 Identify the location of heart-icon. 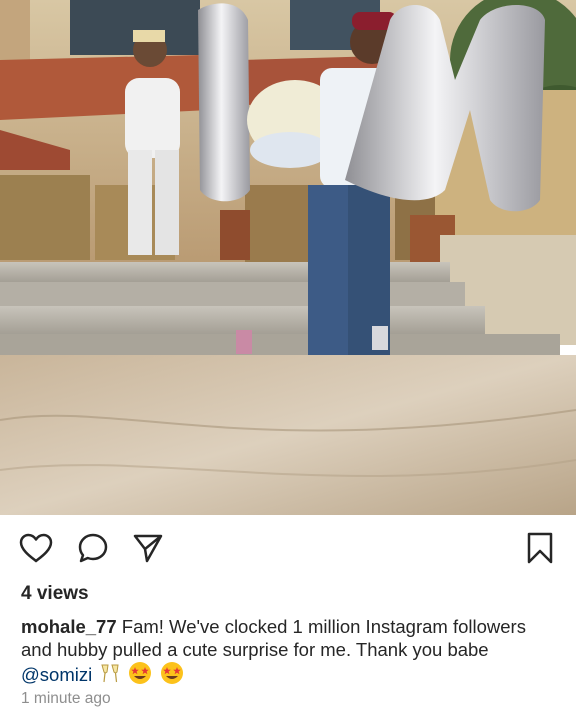
(36, 548).